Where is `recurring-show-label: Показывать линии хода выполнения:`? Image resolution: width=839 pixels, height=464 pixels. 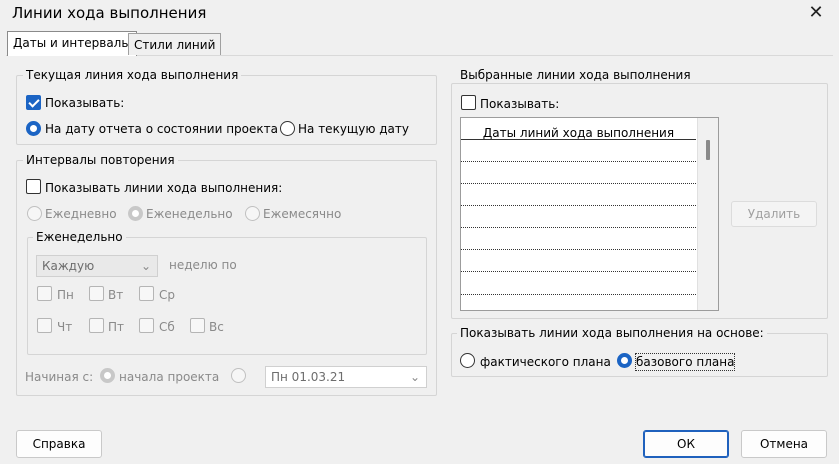 recurring-show-label: Показывать линии хода выполнения: is located at coordinates (164, 188).